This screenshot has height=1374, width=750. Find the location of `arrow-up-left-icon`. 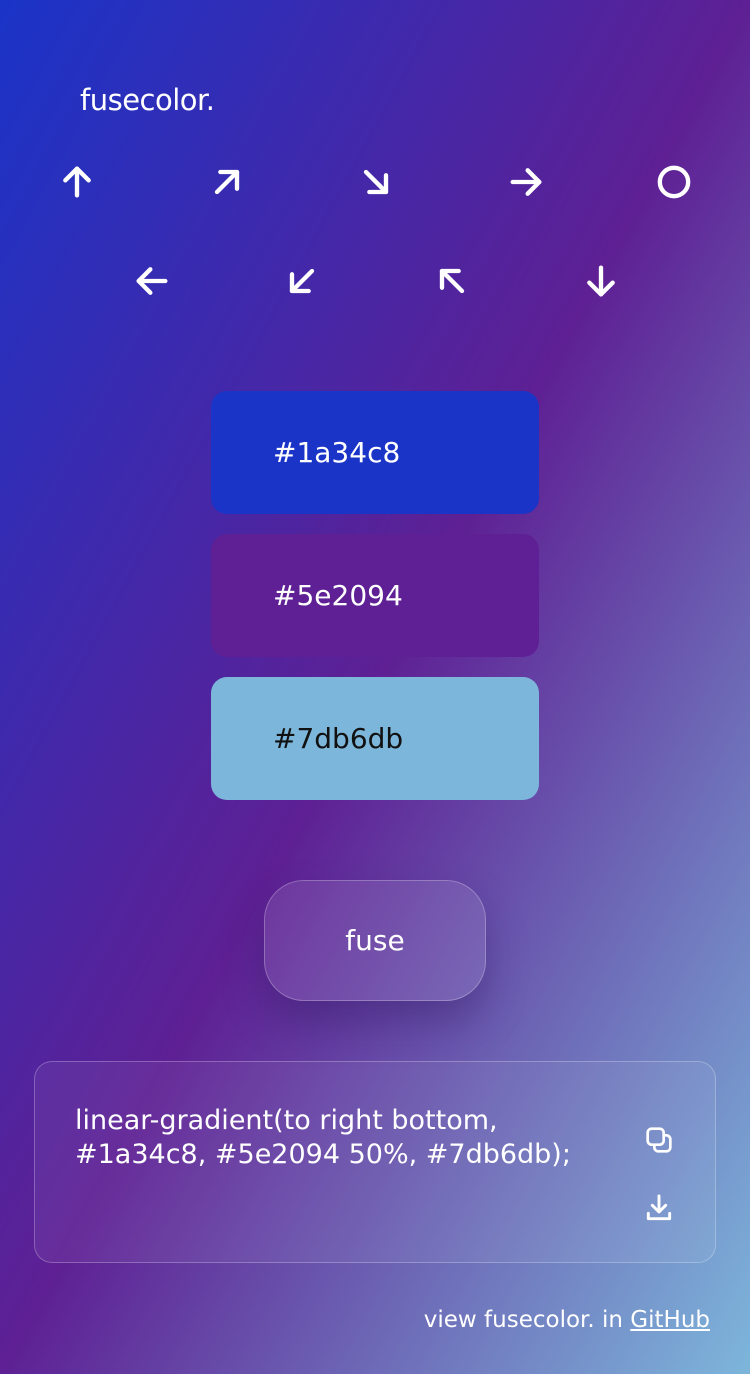

arrow-up-left-icon is located at coordinates (452, 281).